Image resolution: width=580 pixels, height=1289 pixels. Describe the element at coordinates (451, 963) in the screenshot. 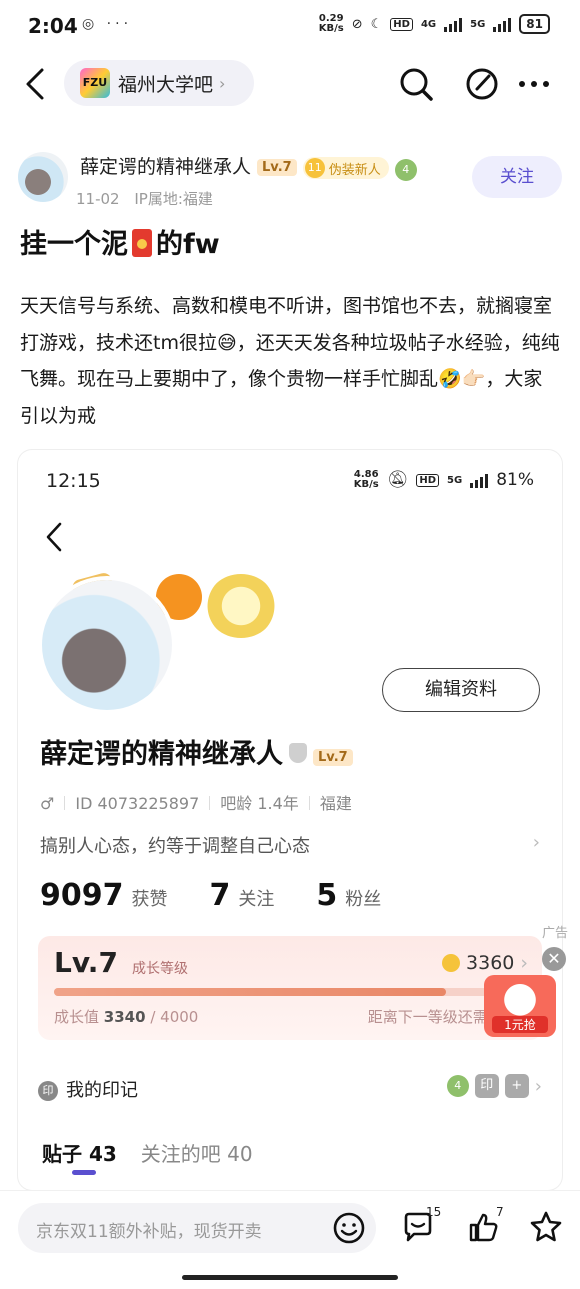

I see `coin-icon` at that location.